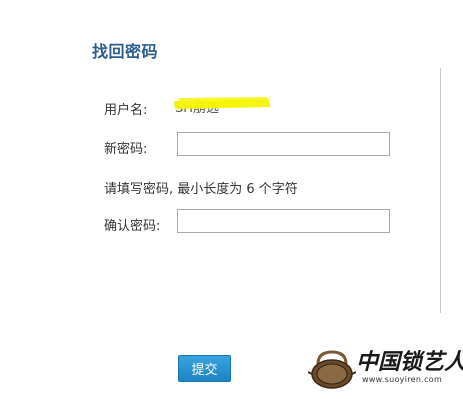 The height and width of the screenshot is (399, 463). Describe the element at coordinates (283, 221) in the screenshot. I see `confirm-password-field` at that location.